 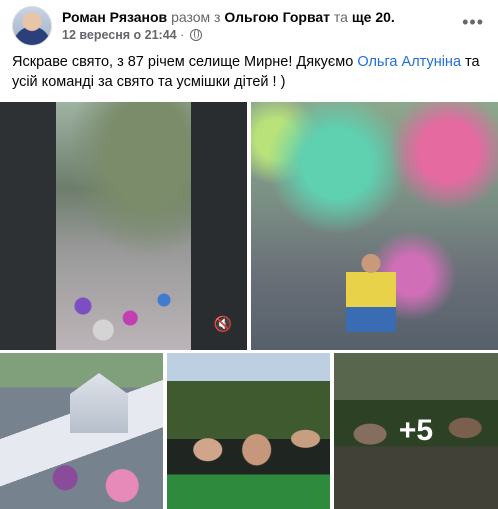 What do you see at coordinates (392, 17) in the screenshot?
I see `period: .` at bounding box center [392, 17].